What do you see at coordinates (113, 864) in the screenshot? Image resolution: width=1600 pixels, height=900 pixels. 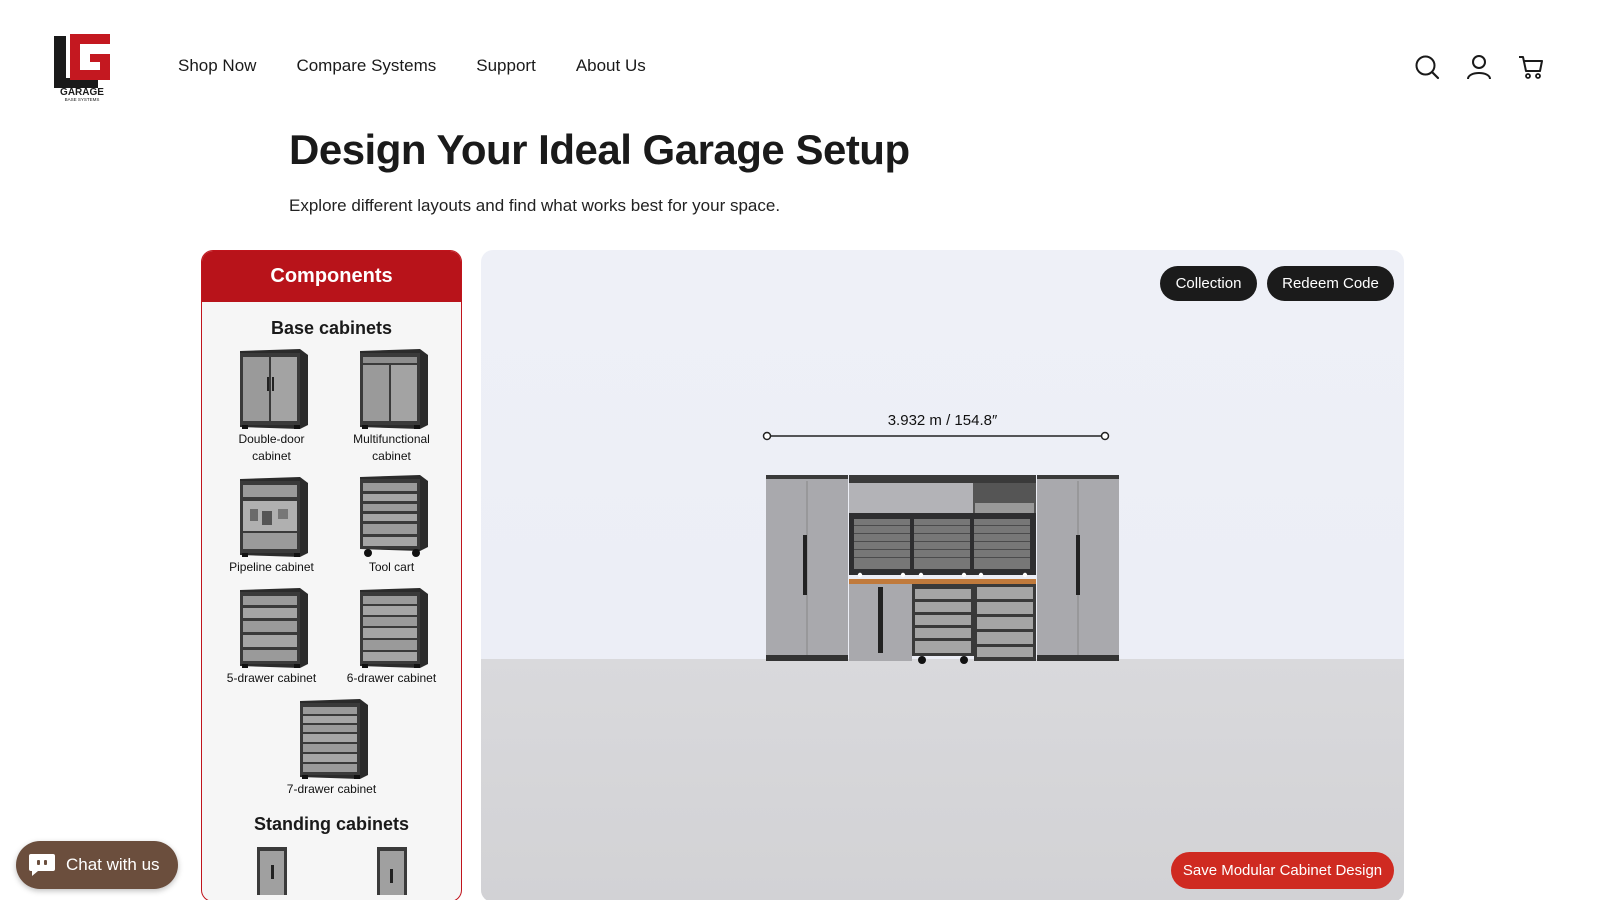 I see `chat-label: Chat with us` at bounding box center [113, 864].